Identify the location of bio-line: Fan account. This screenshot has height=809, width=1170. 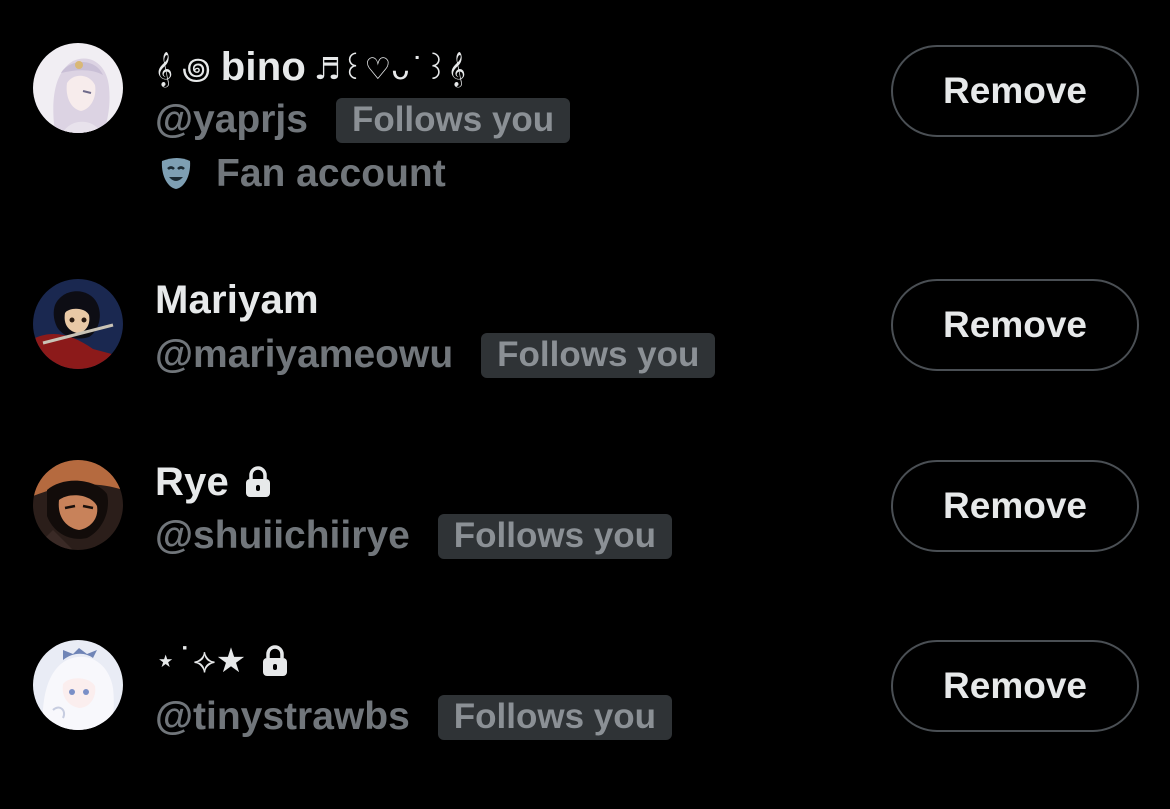
(302, 174).